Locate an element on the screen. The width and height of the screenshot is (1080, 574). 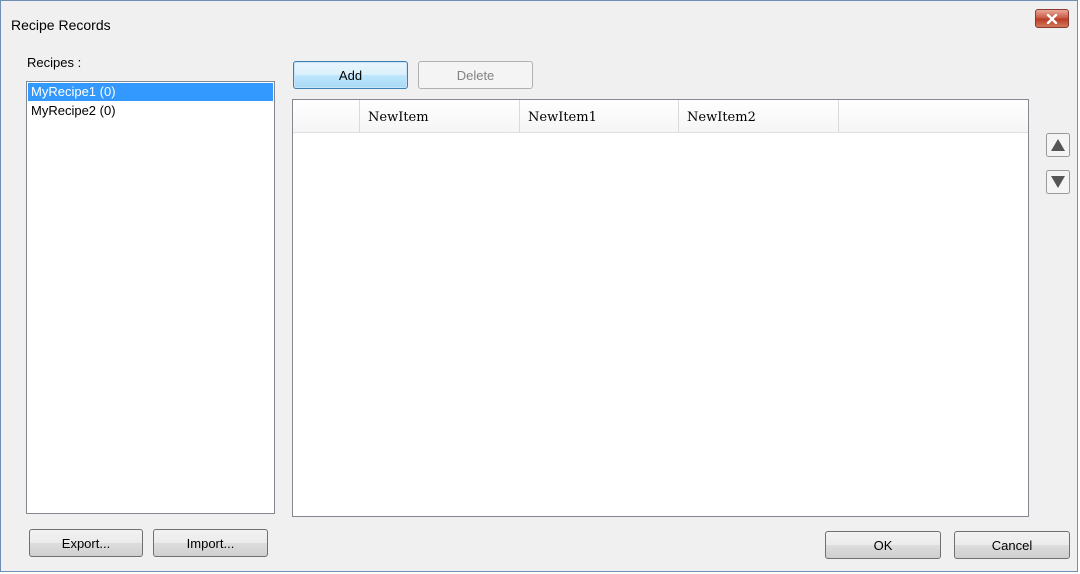
close-icon is located at coordinates (1052, 18).